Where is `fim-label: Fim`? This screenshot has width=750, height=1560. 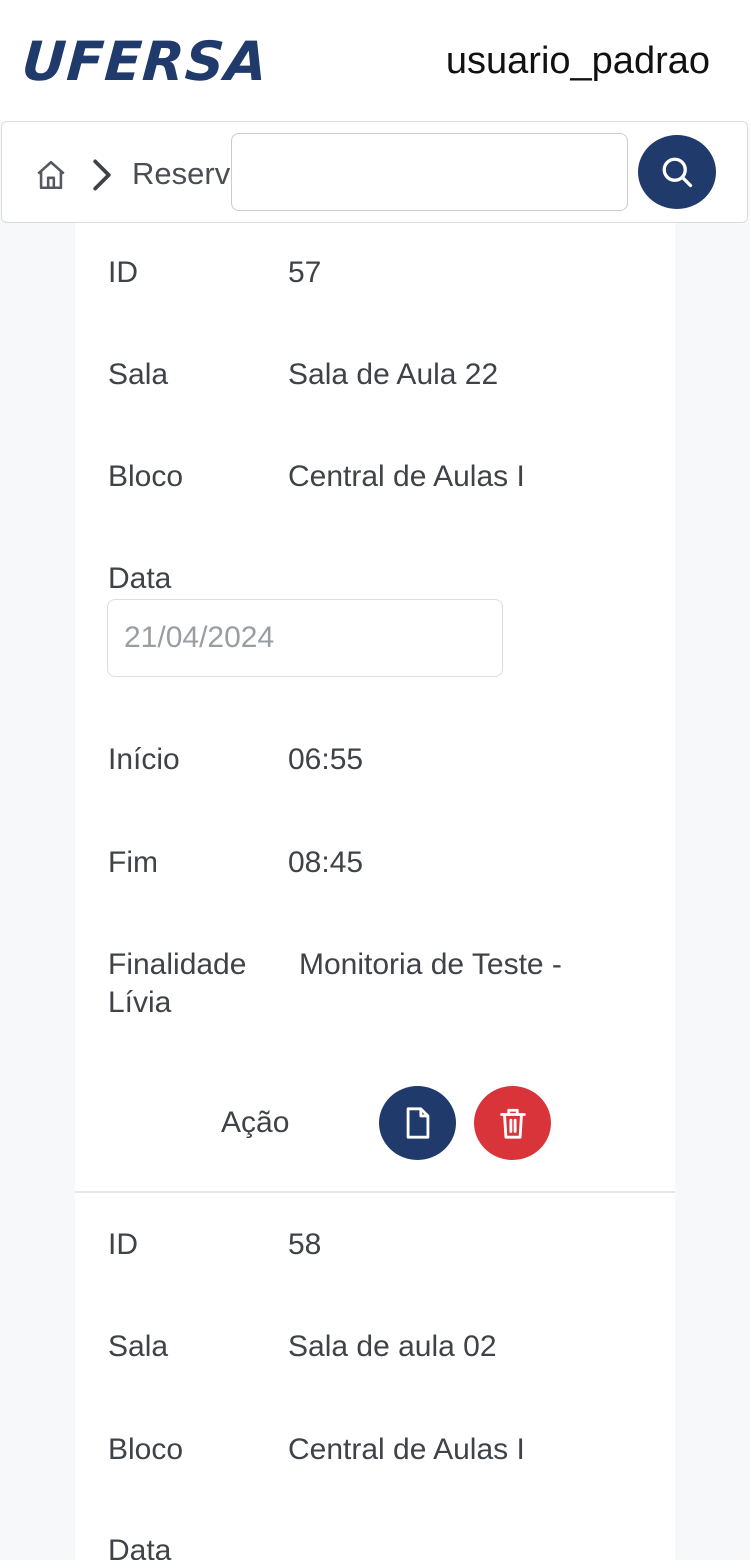 fim-label: Fim is located at coordinates (133, 862).